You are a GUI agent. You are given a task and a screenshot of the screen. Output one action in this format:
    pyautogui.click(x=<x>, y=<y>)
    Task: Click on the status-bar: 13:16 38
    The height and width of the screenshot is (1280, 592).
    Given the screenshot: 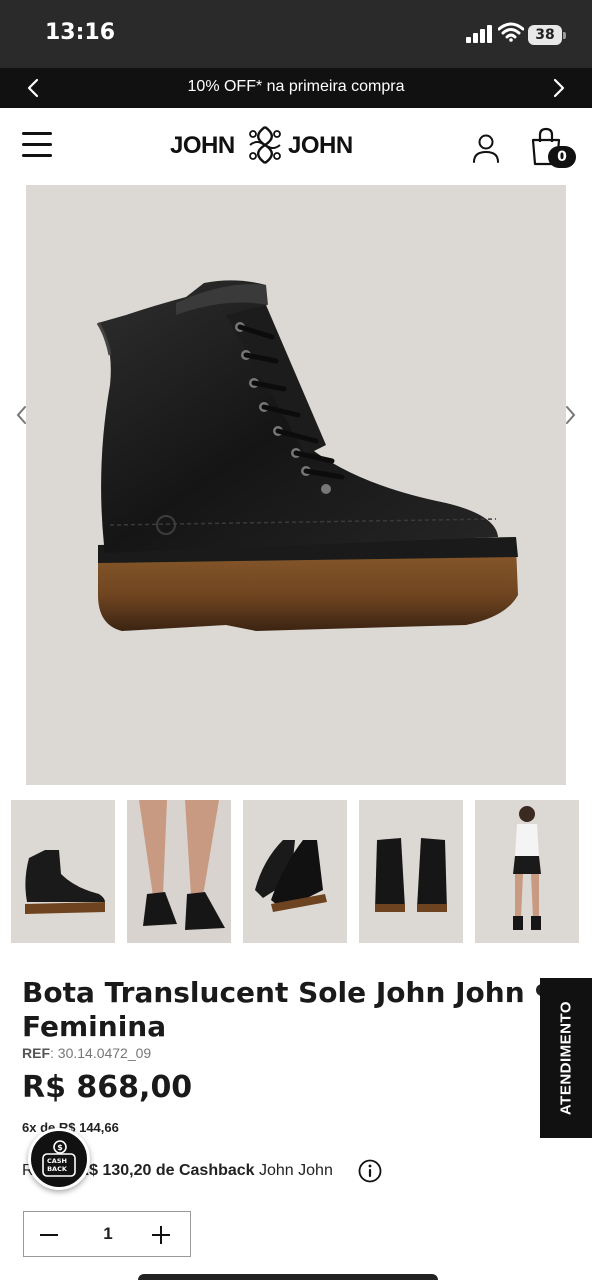 What is the action you would take?
    pyautogui.click(x=296, y=34)
    